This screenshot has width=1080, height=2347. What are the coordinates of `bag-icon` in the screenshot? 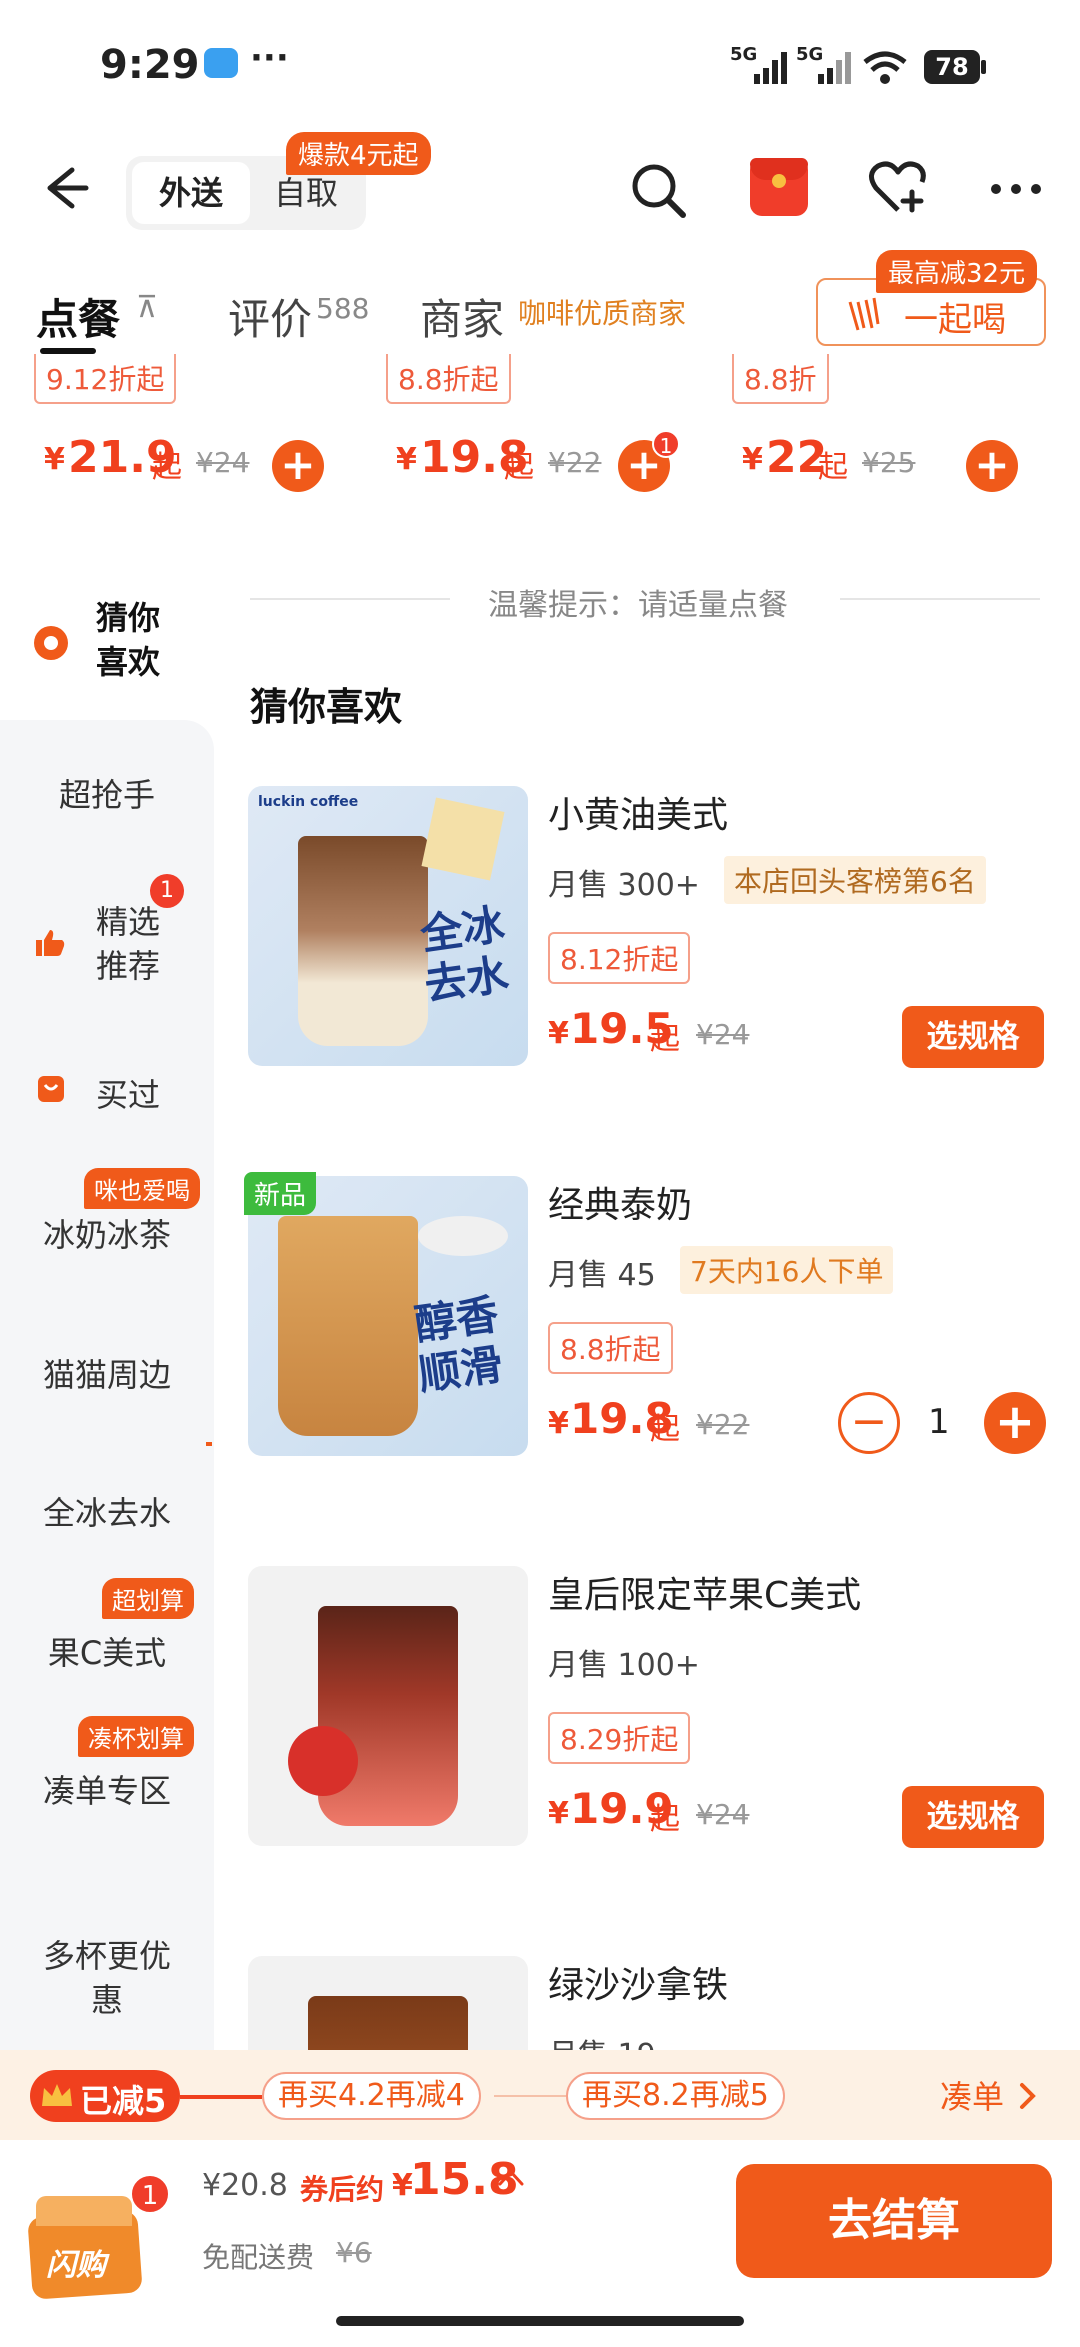 It's located at (51, 1089).